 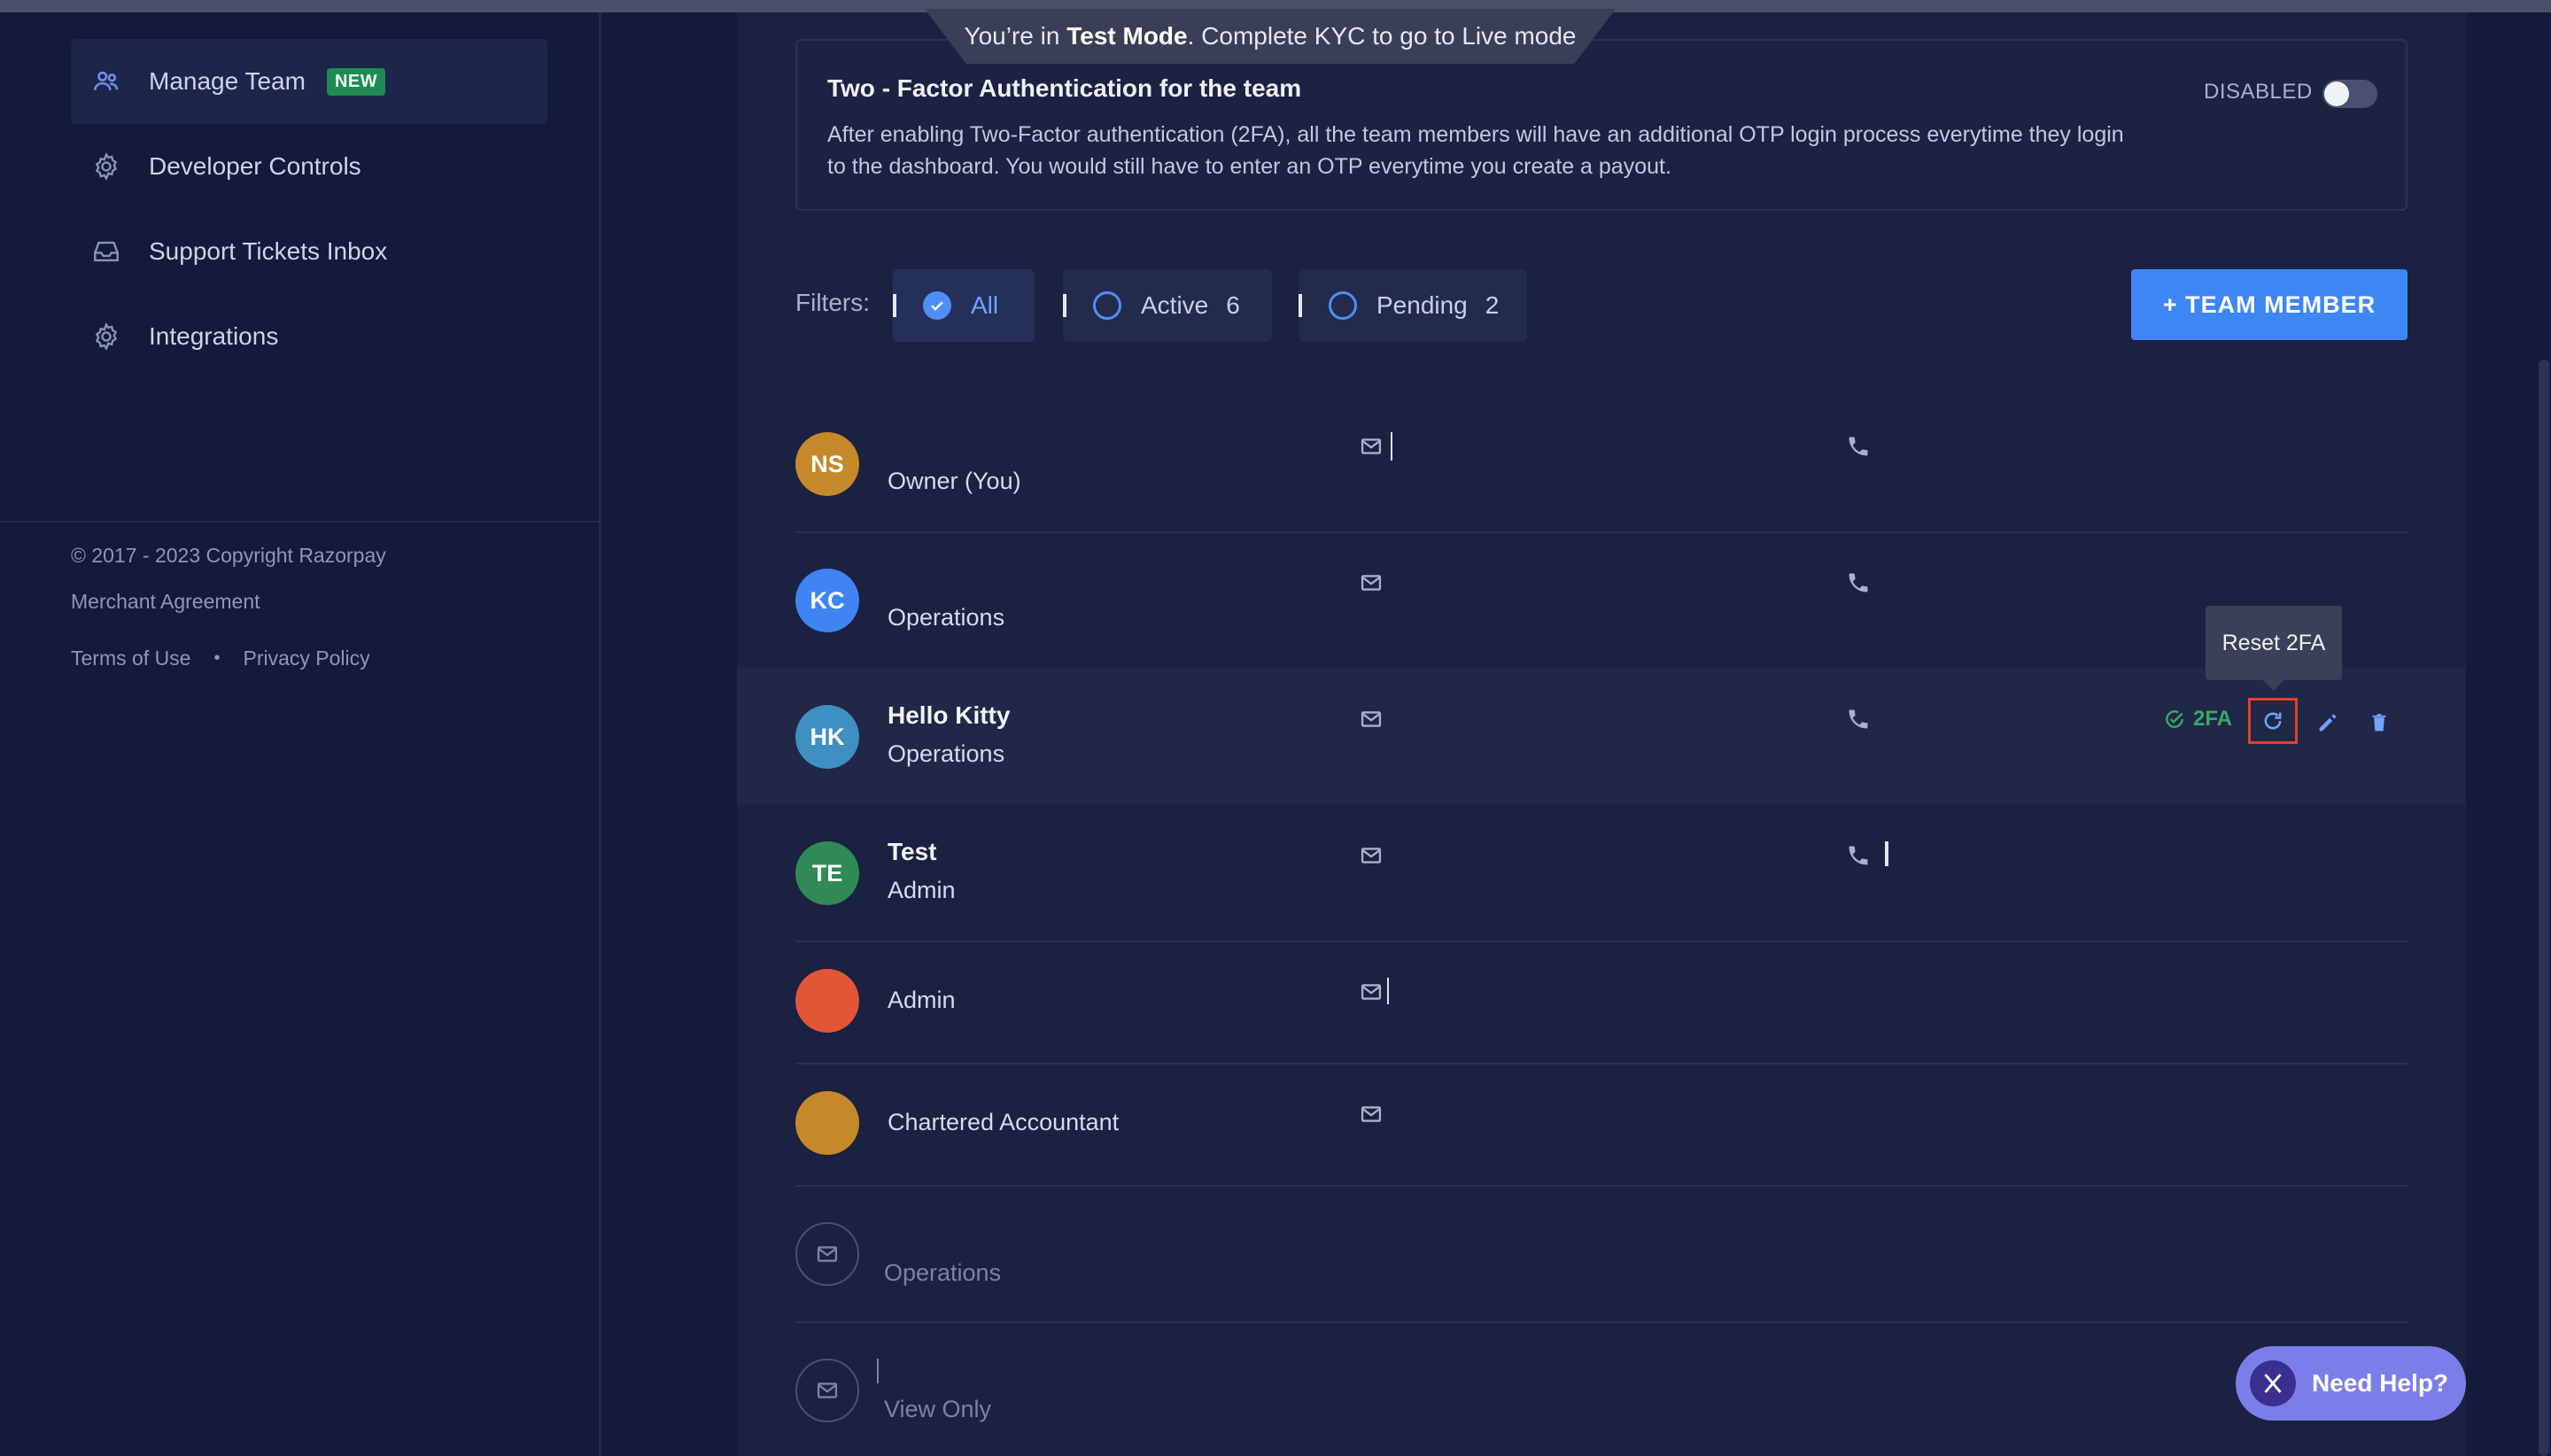 I want to click on add-team-member-button: + TEAM MEMBER, so click(x=2270, y=304).